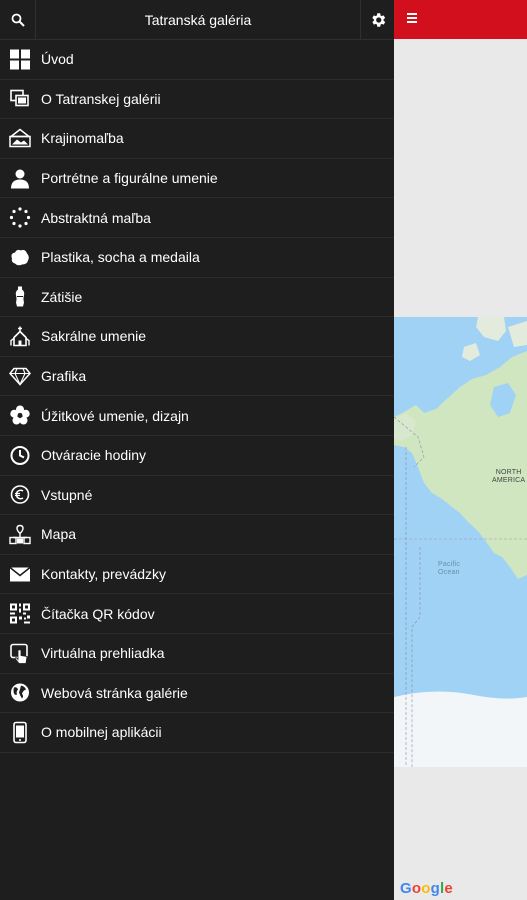  Describe the element at coordinates (19, 296) in the screenshot. I see `vase-icon` at that location.